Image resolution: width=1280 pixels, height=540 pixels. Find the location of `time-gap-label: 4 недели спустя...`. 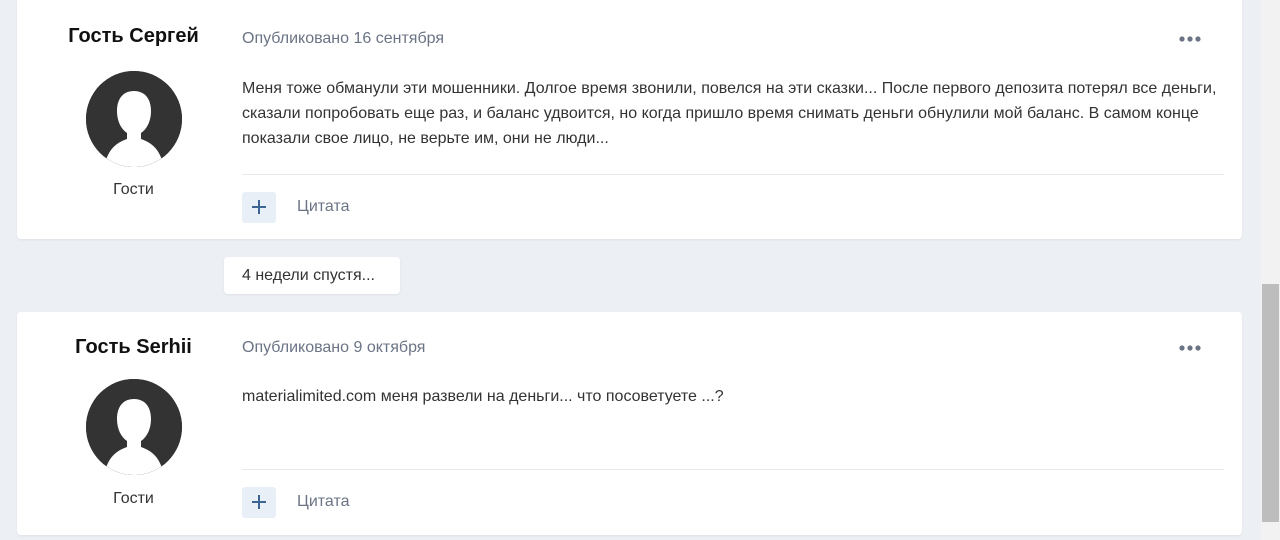

time-gap-label: 4 недели спустя... is located at coordinates (312, 275).